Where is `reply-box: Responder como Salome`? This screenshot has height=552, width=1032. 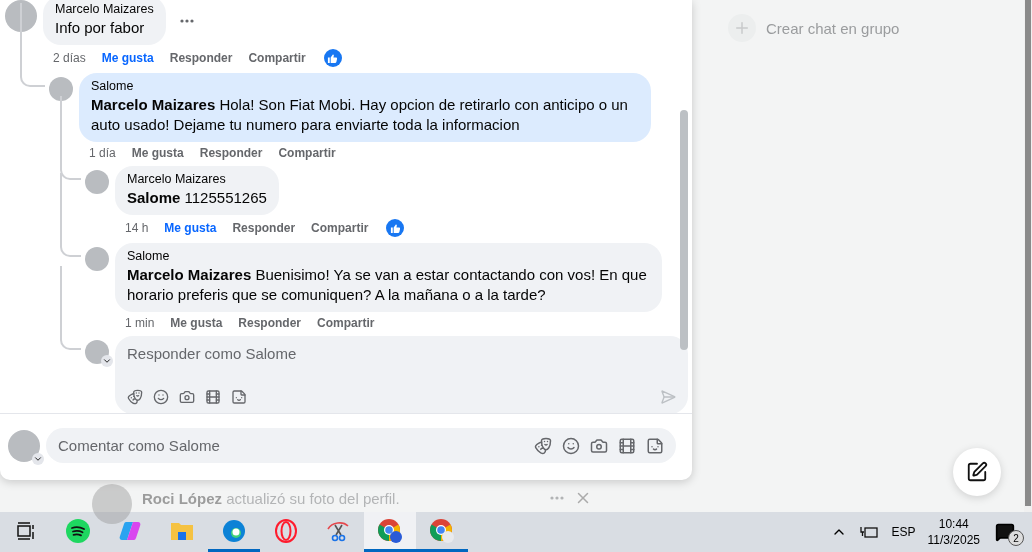
reply-box: Responder como Salome is located at coordinates (401, 374).